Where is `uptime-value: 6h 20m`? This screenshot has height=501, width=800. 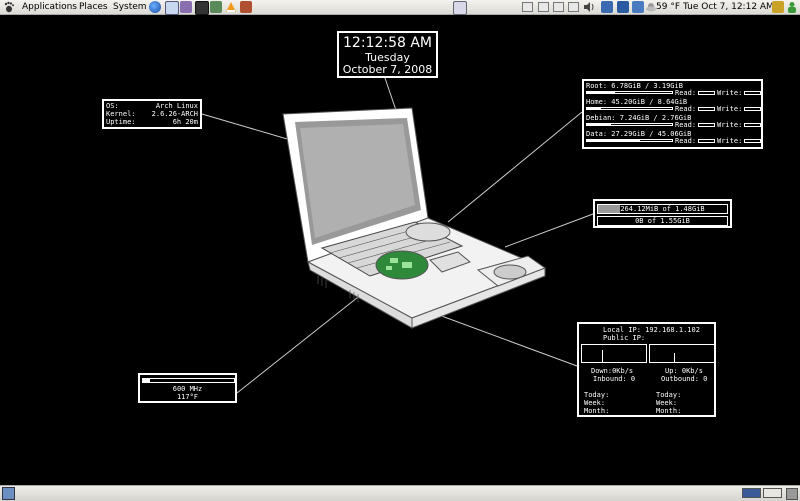 uptime-value: 6h 20m is located at coordinates (185, 122).